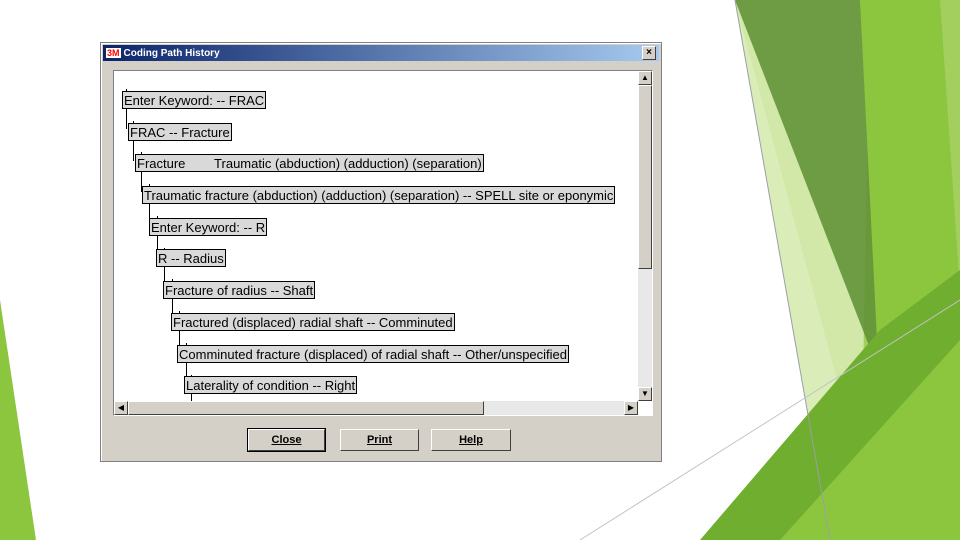  I want to click on scroll-down-arrow-icon: ▼, so click(645, 394).